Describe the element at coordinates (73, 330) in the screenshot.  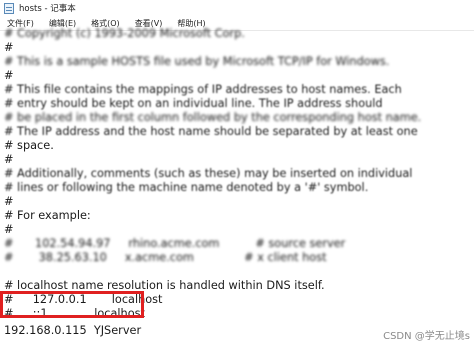
I see `hosts-entry-line: 192.168.0.115 YJServer` at that location.